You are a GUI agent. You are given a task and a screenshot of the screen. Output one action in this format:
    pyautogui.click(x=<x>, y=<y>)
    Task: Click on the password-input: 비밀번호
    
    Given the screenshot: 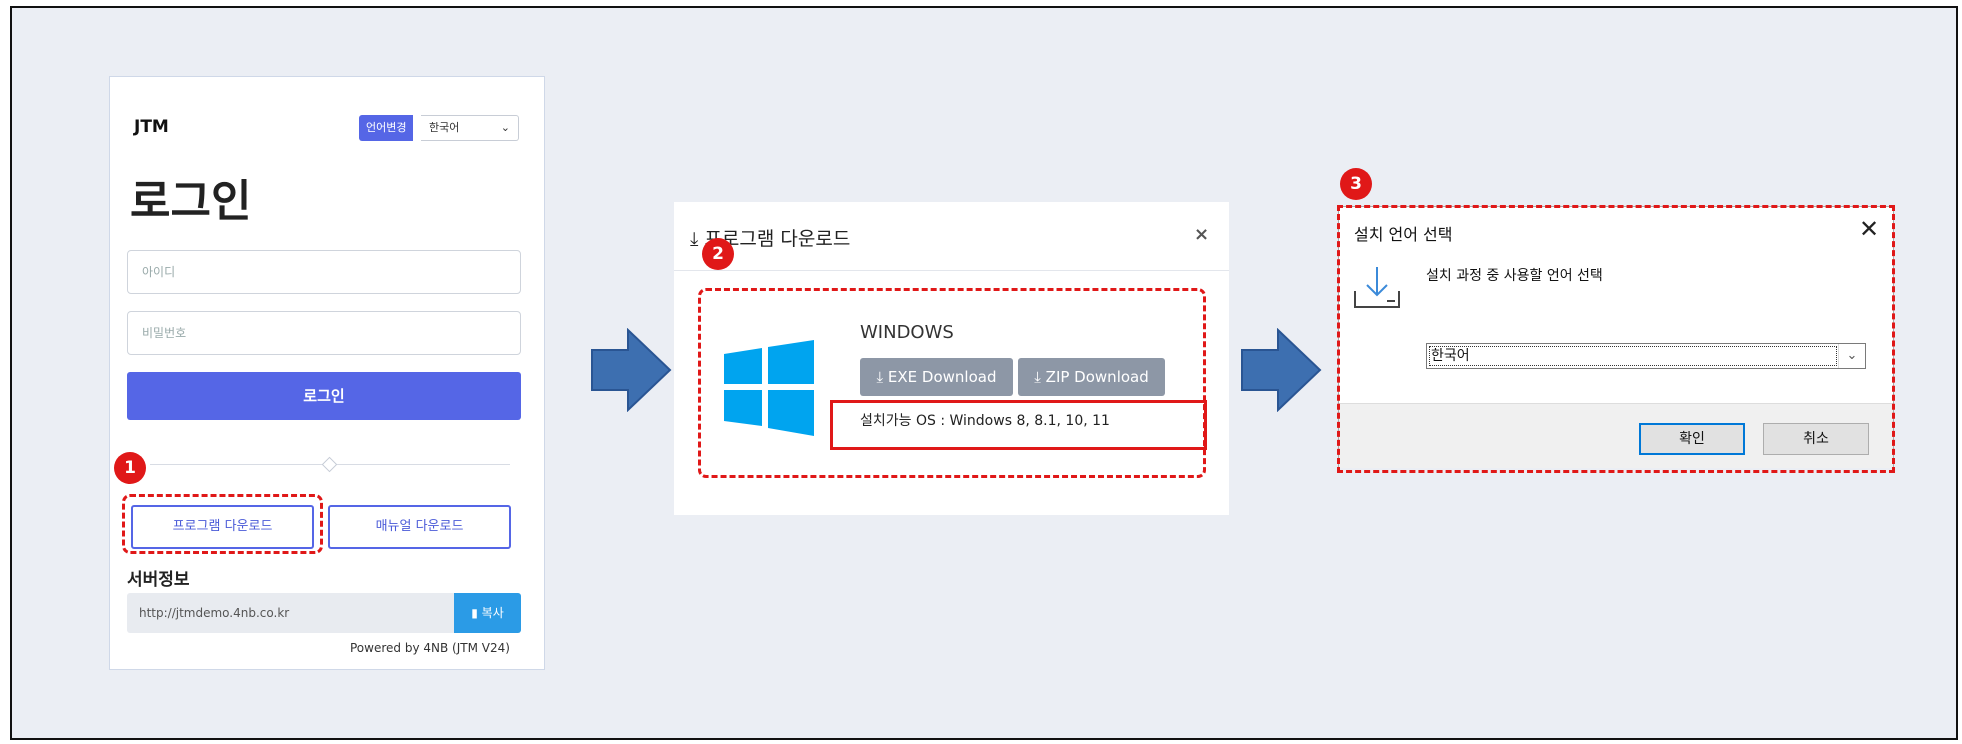 What is the action you would take?
    pyautogui.click(x=324, y=333)
    